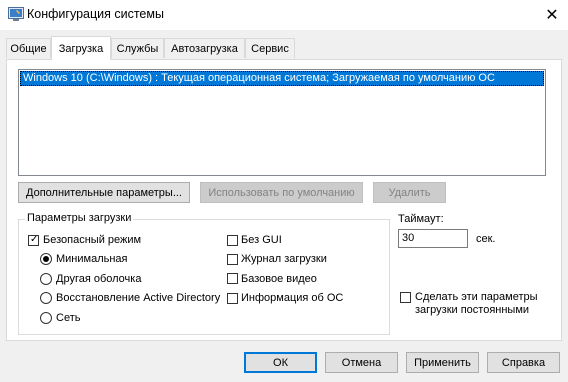 The height and width of the screenshot is (382, 568). What do you see at coordinates (281, 192) in the screenshot?
I see `set-default-button: Использовать по умолчанию` at bounding box center [281, 192].